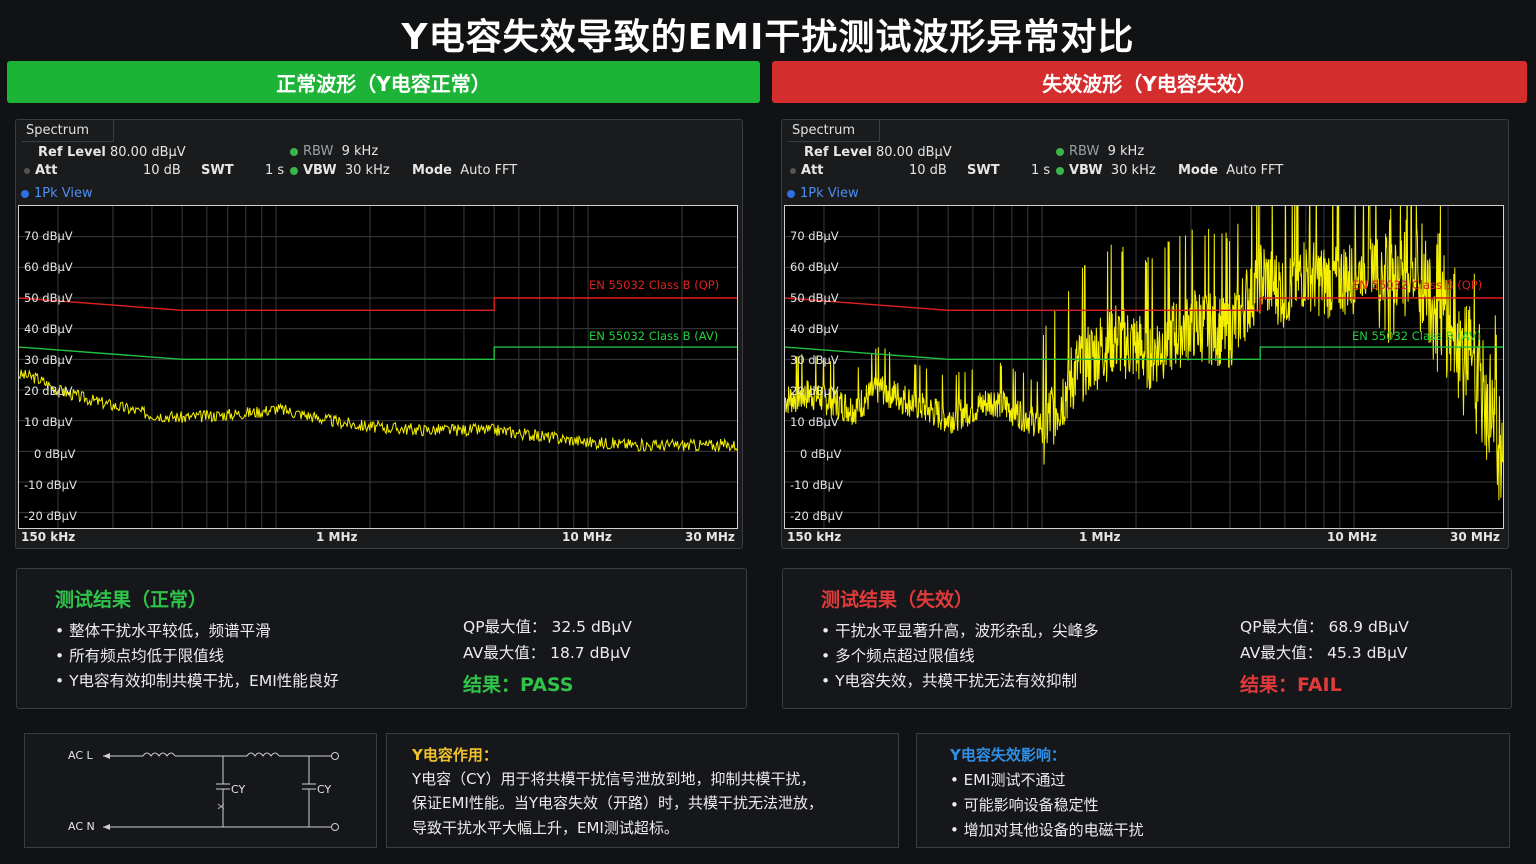  What do you see at coordinates (898, 656) in the screenshot?
I see `result-bullet: • 多个频点超过限值线` at bounding box center [898, 656].